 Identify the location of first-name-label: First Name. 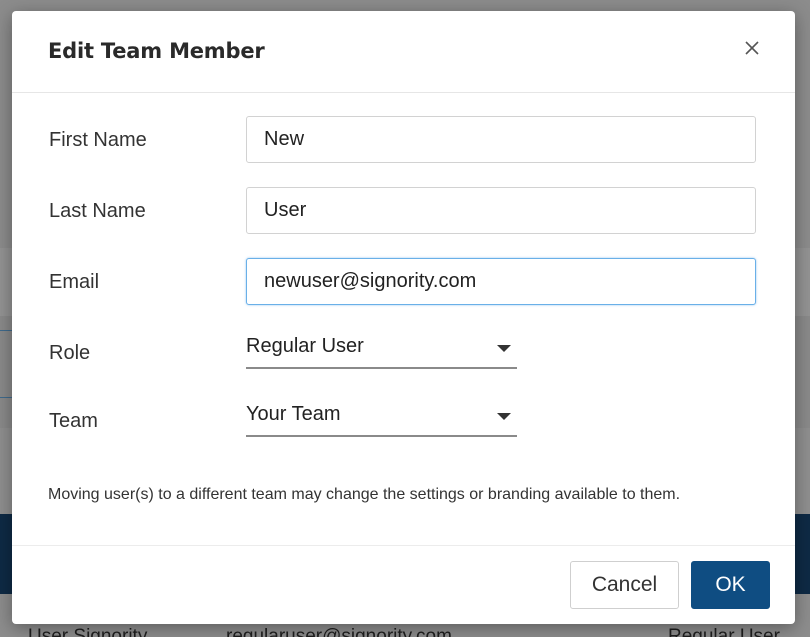
(98, 140).